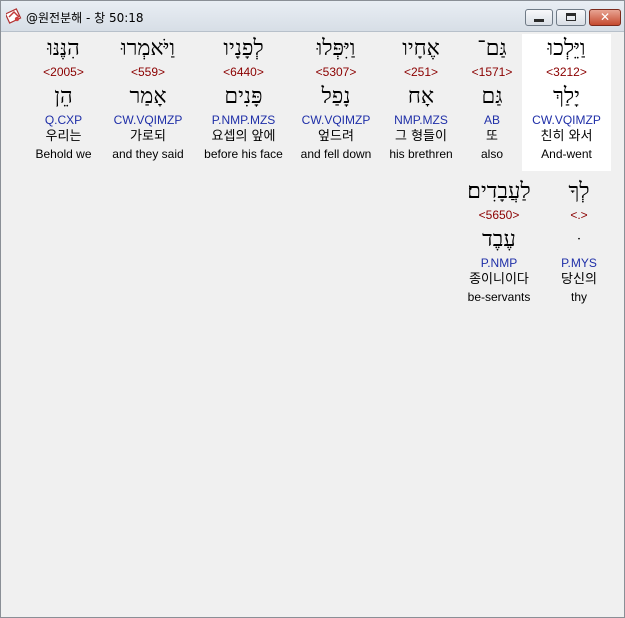 Image resolution: width=625 pixels, height=618 pixels. Describe the element at coordinates (578, 297) in the screenshot. I see `english-gloss: thy` at that location.